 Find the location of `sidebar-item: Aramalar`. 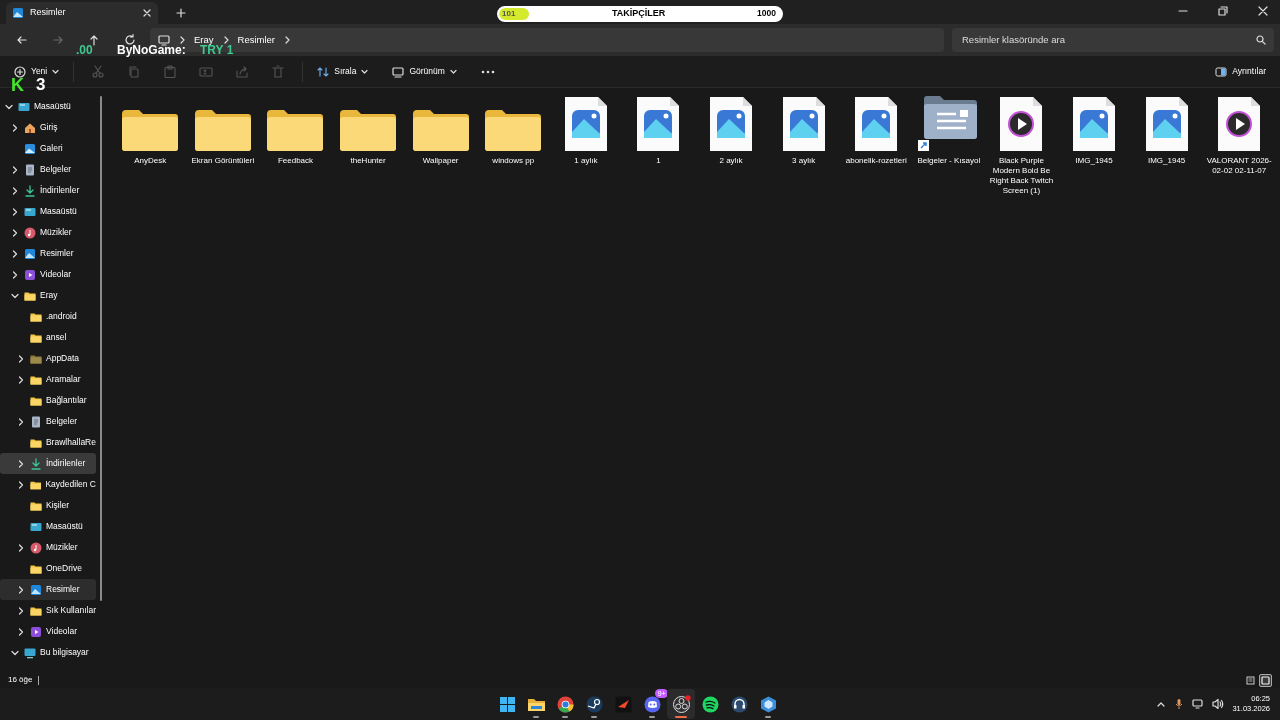

sidebar-item: Aramalar is located at coordinates (48, 379).